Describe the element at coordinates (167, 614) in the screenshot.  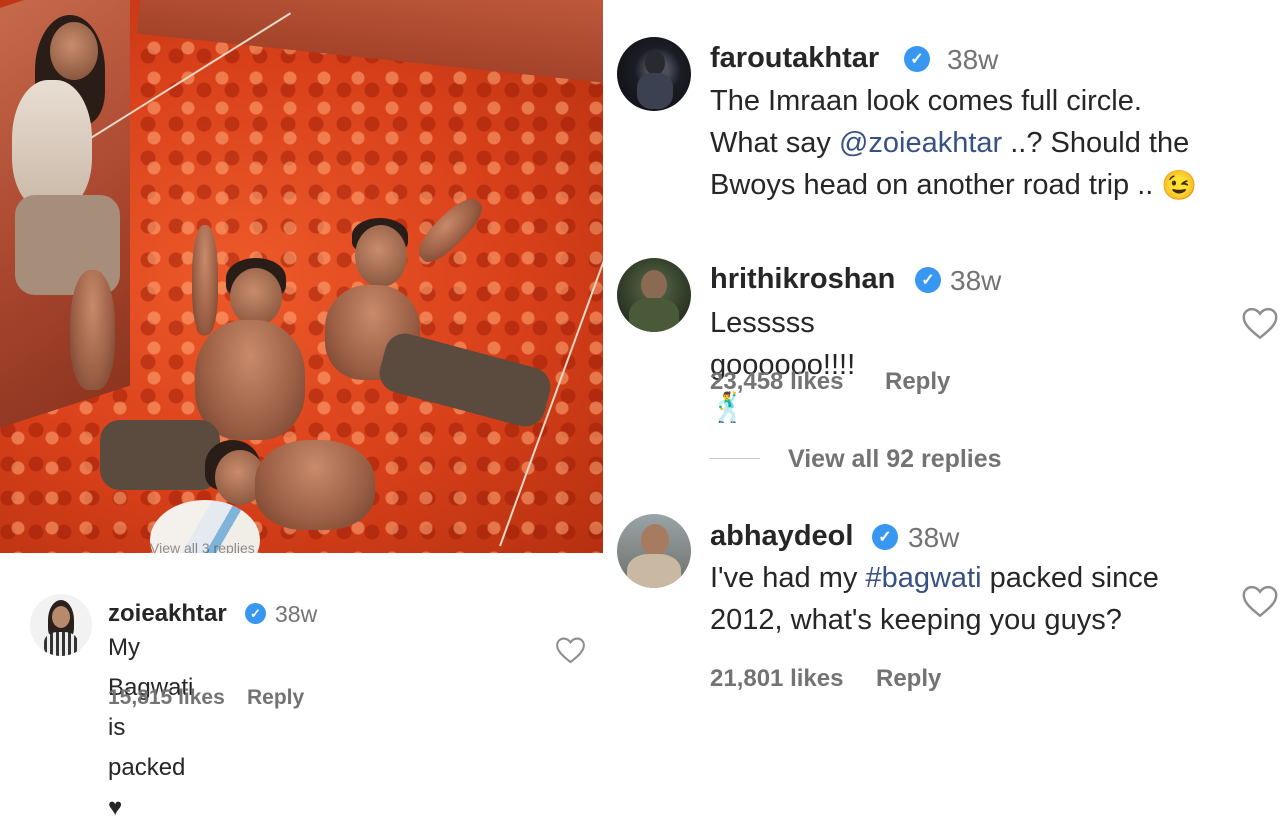
I see `username: zoieakhtar` at that location.